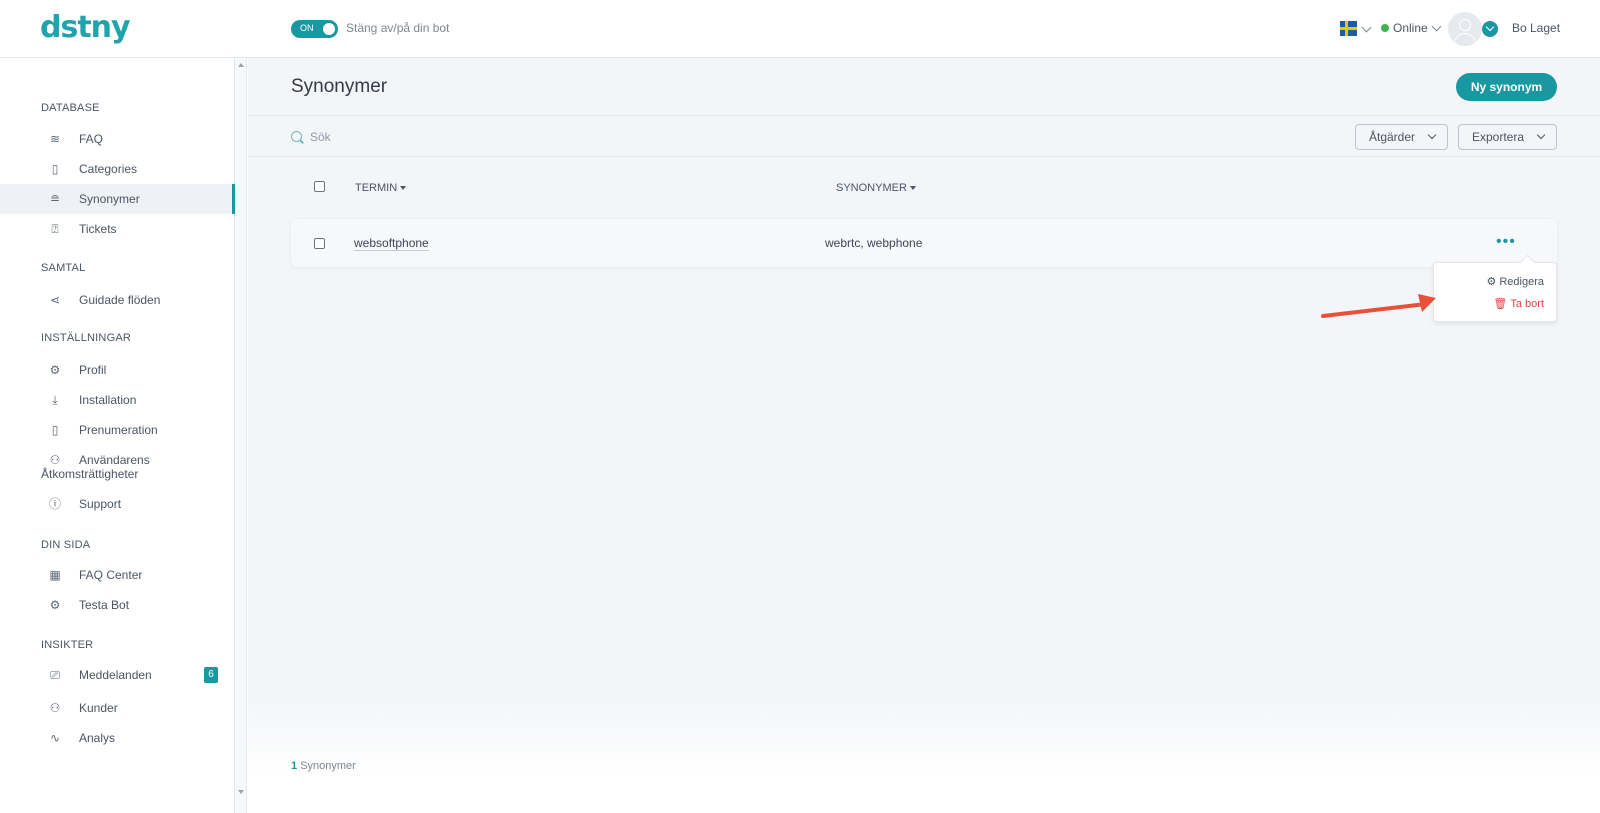 The height and width of the screenshot is (813, 1600). What do you see at coordinates (1348, 28) in the screenshot?
I see `swedish-flag-icon` at bounding box center [1348, 28].